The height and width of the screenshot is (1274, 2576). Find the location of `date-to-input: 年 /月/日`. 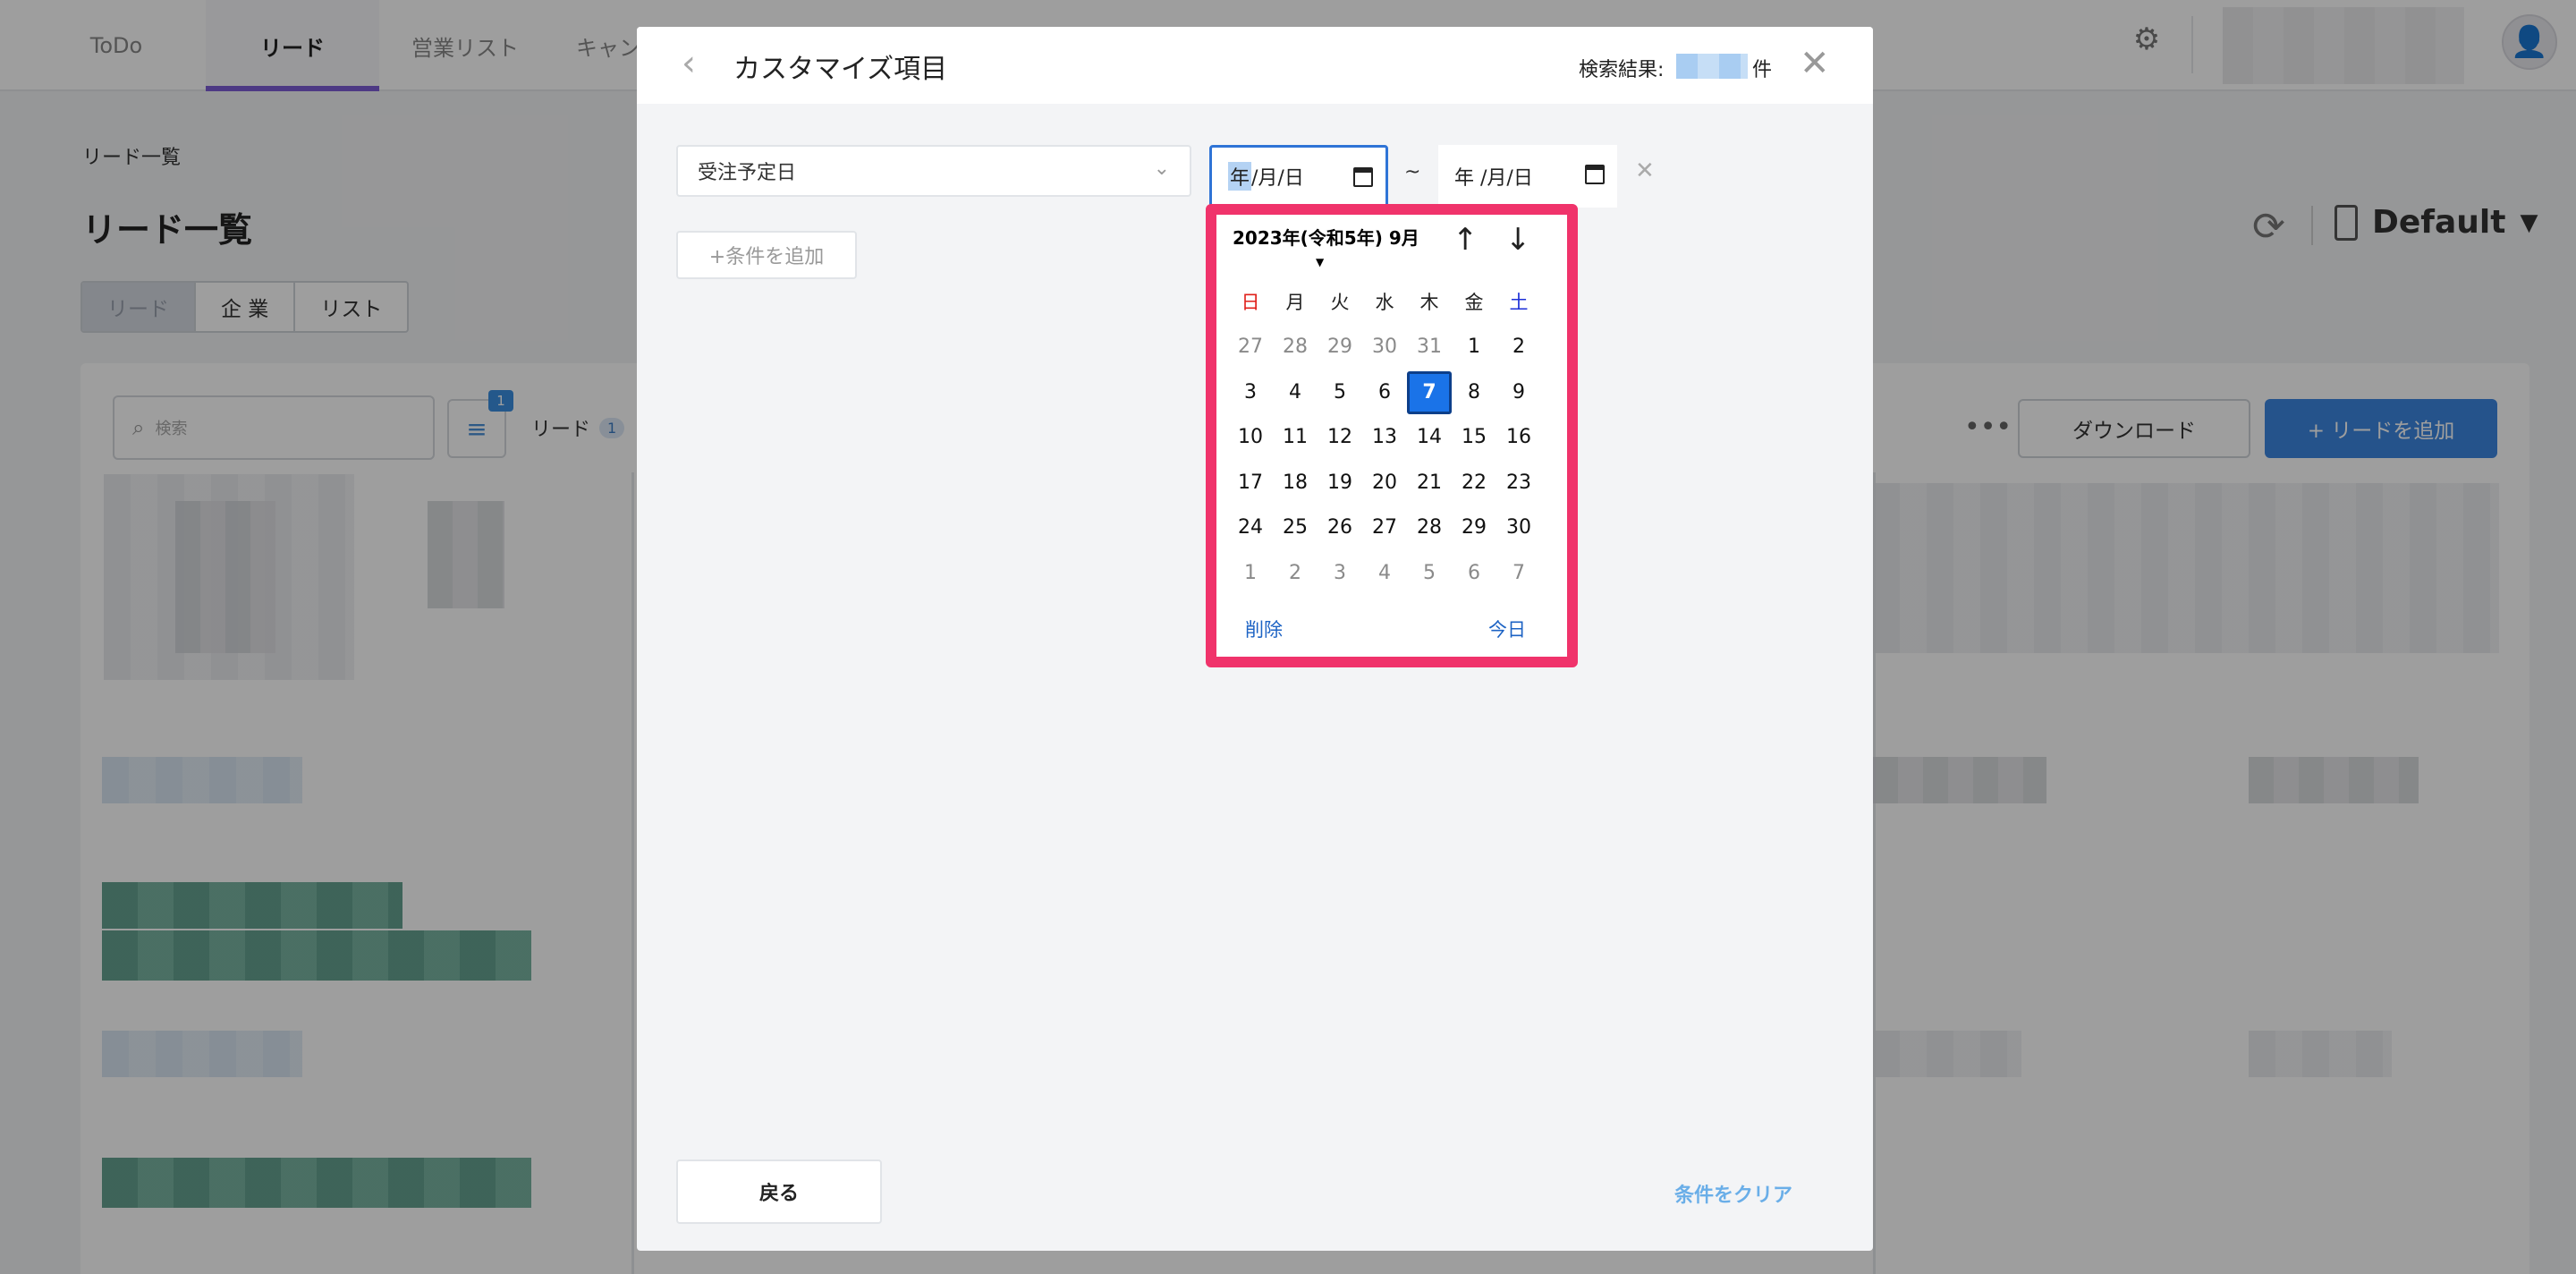

date-to-input: 年 /月/日 is located at coordinates (1527, 176).